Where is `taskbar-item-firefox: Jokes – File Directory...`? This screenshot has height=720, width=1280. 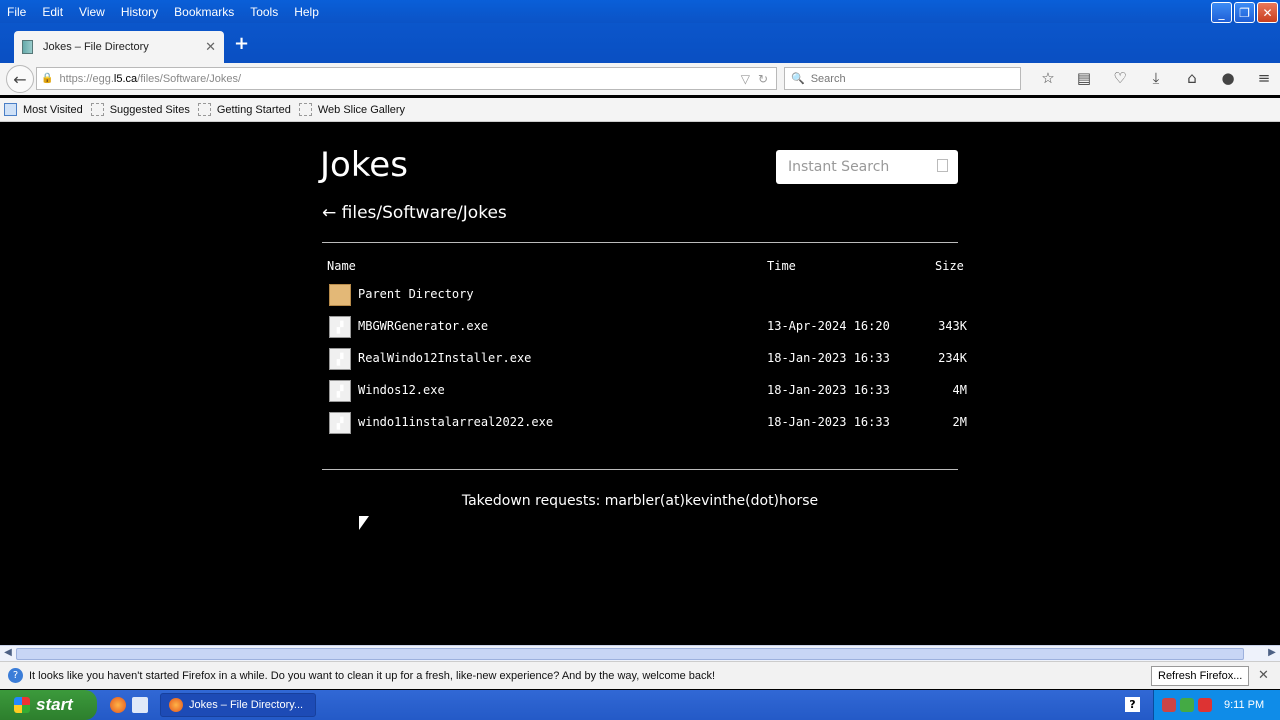
taskbar-item-firefox: Jokes – File Directory... is located at coordinates (238, 705).